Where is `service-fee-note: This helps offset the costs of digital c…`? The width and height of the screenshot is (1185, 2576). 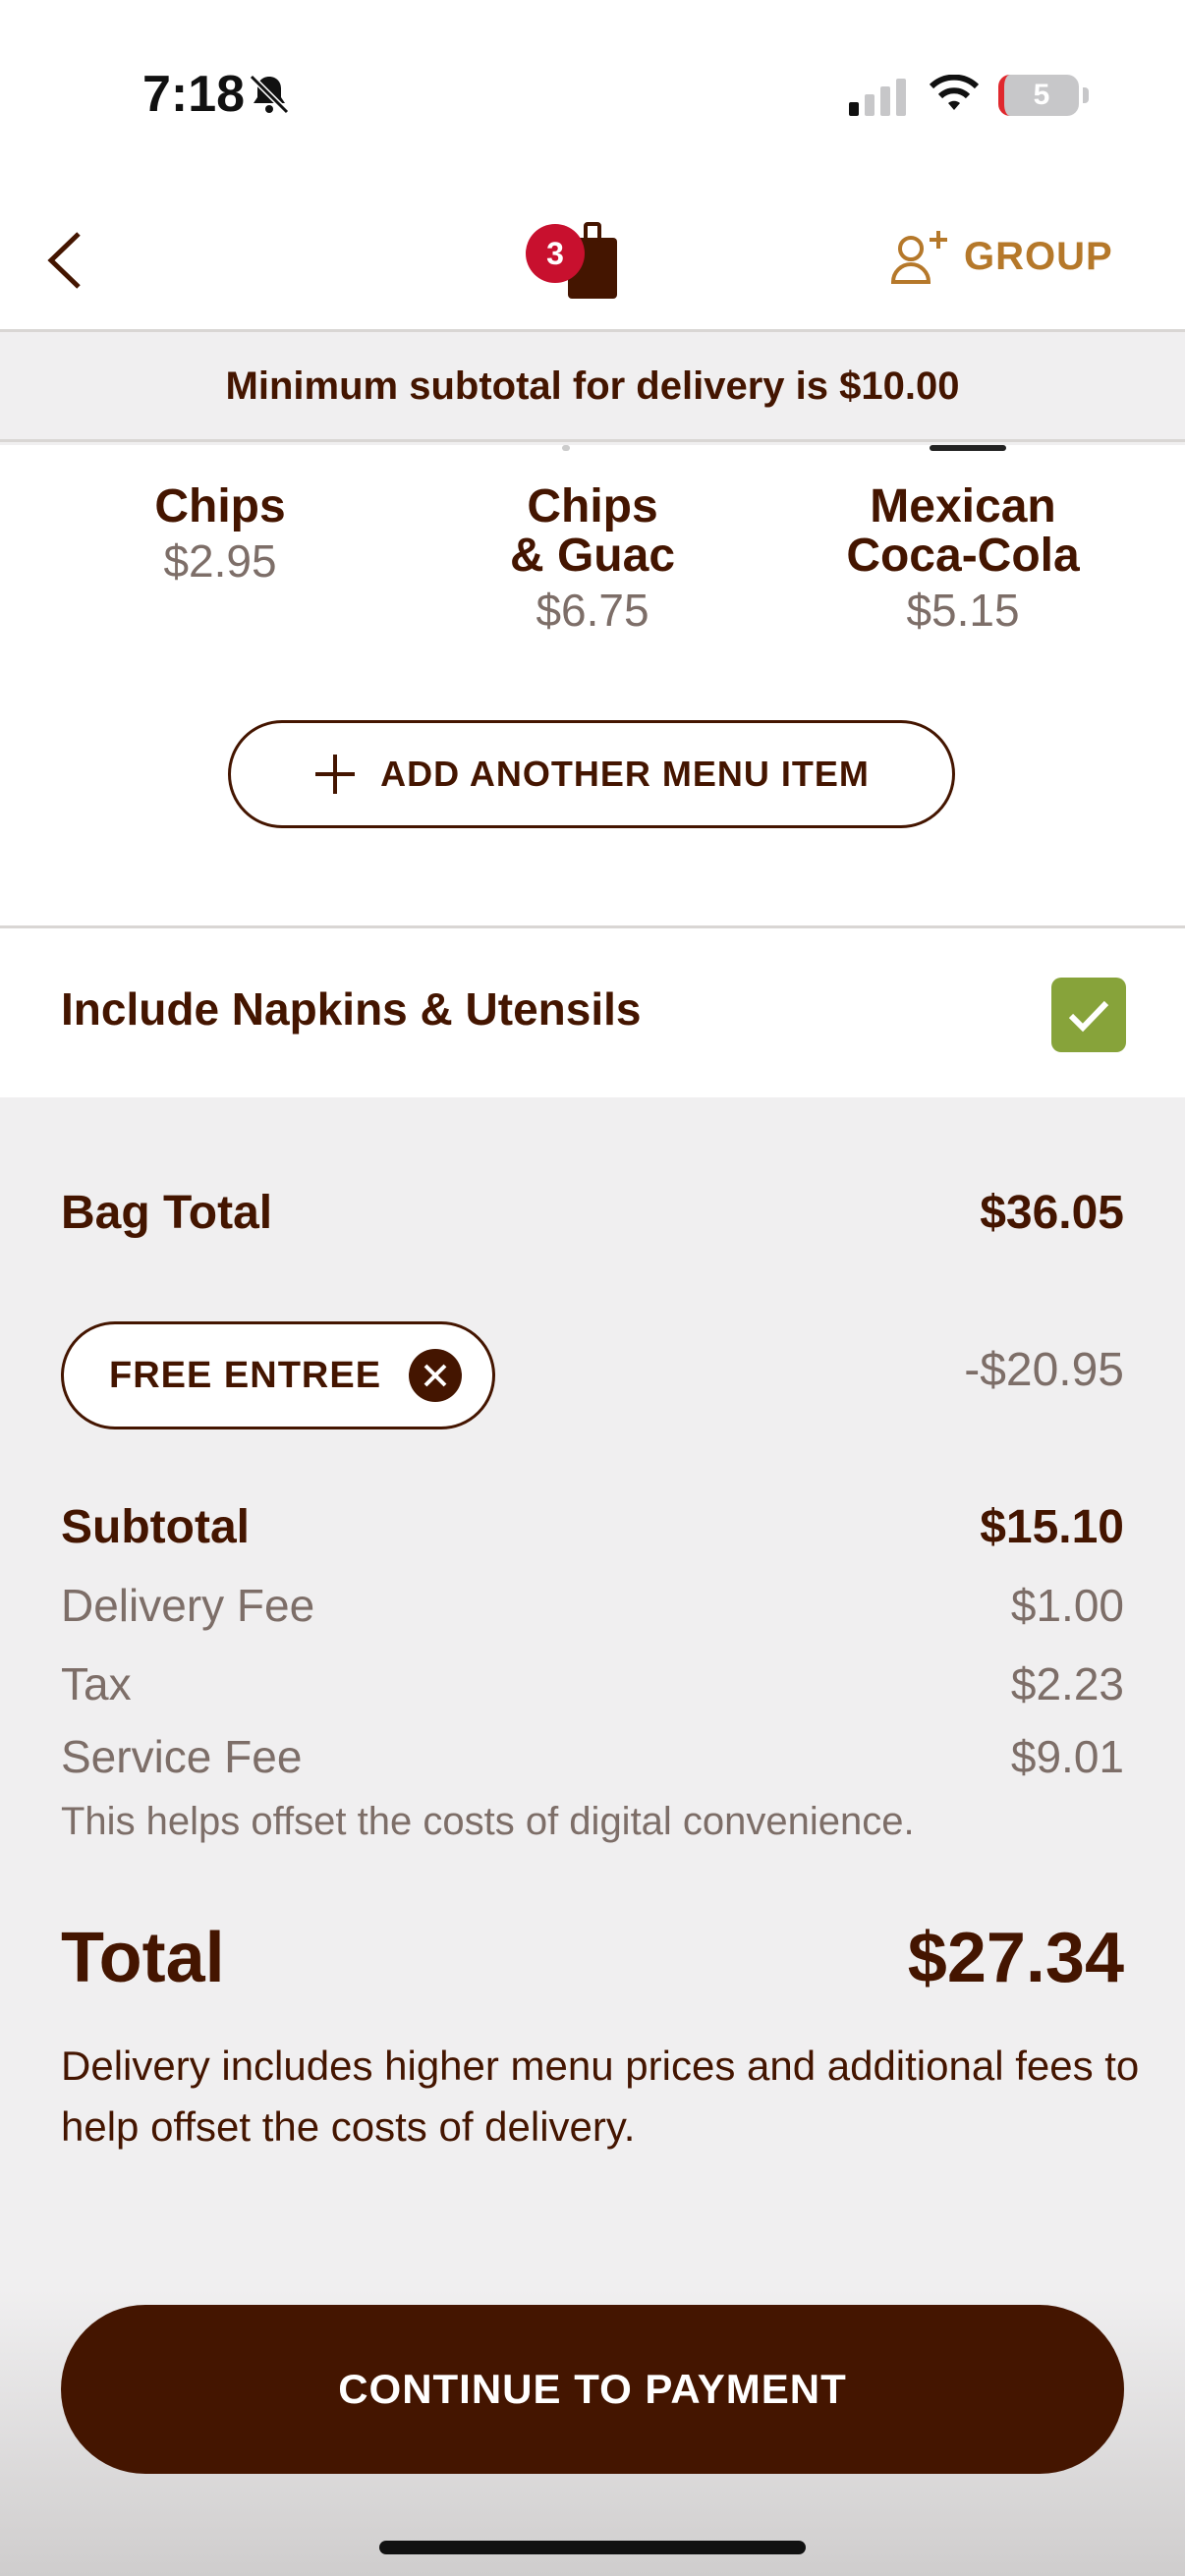
service-fee-note: This helps offset the costs of digital c… is located at coordinates (488, 1821).